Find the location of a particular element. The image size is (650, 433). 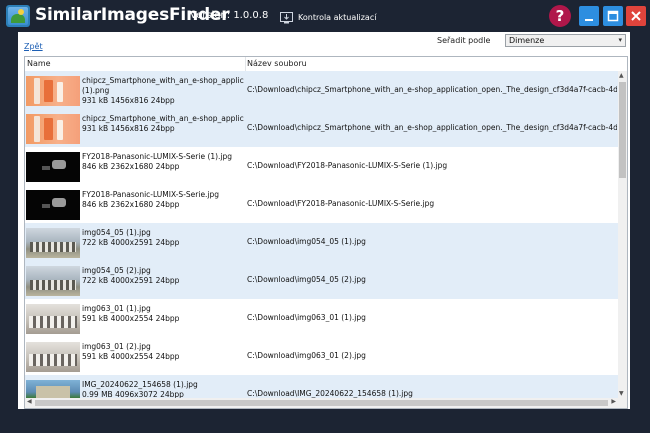

sort-selected-value: Dimenze is located at coordinates (527, 40).